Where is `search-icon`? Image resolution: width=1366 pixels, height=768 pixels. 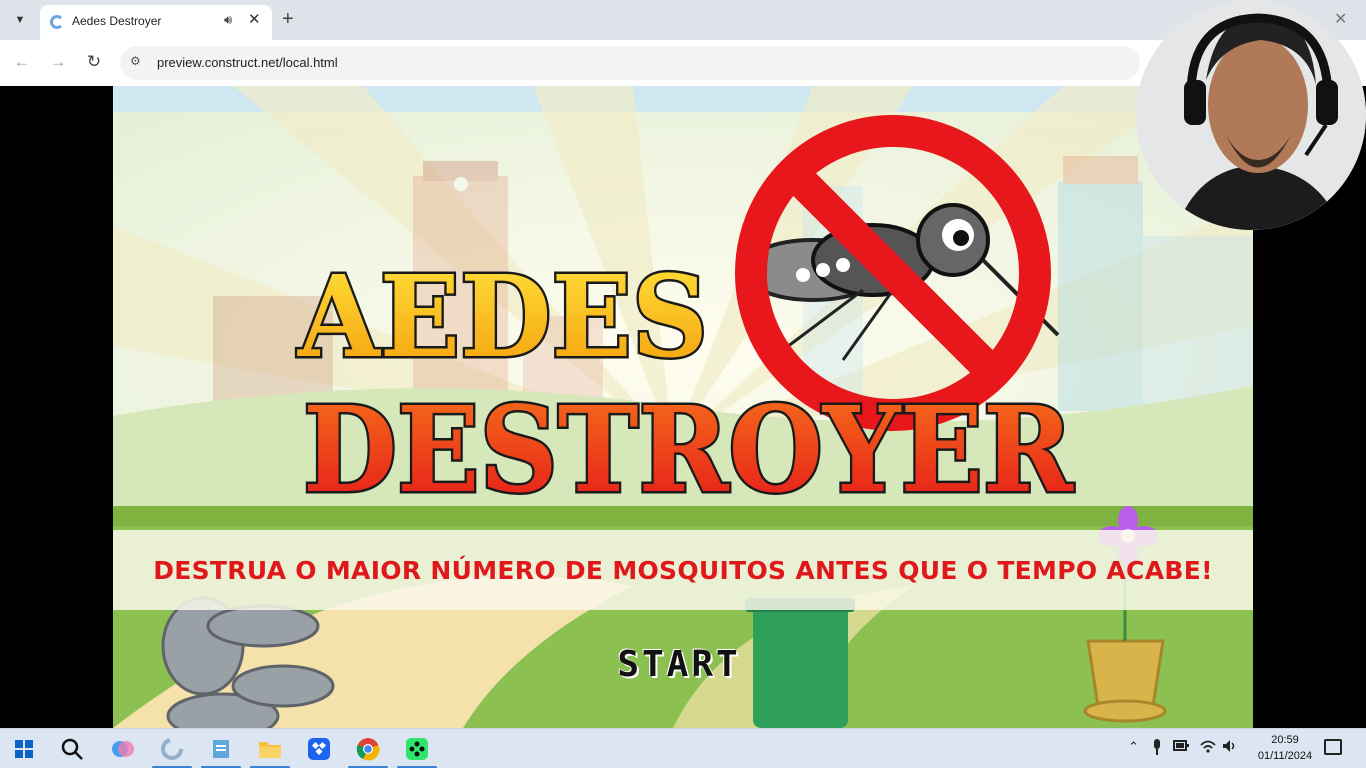 search-icon is located at coordinates (72, 749).